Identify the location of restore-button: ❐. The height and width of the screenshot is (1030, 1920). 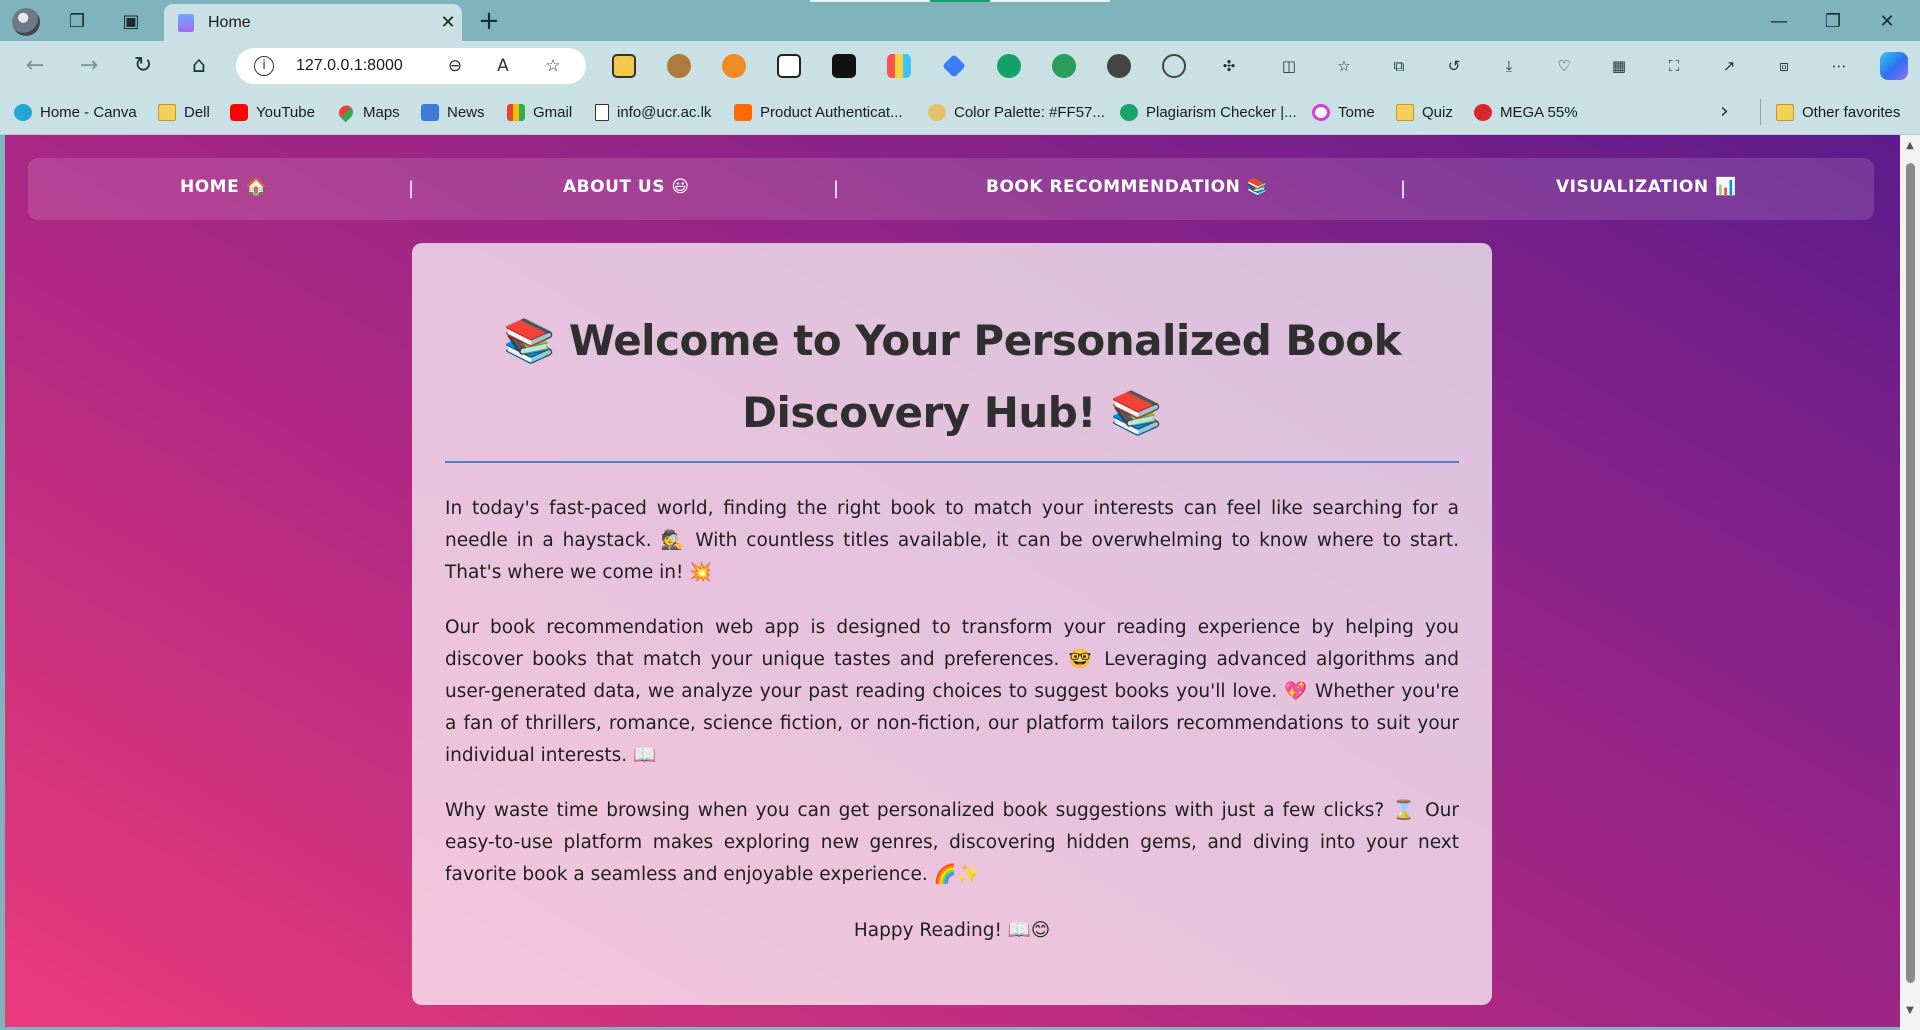
(1833, 21).